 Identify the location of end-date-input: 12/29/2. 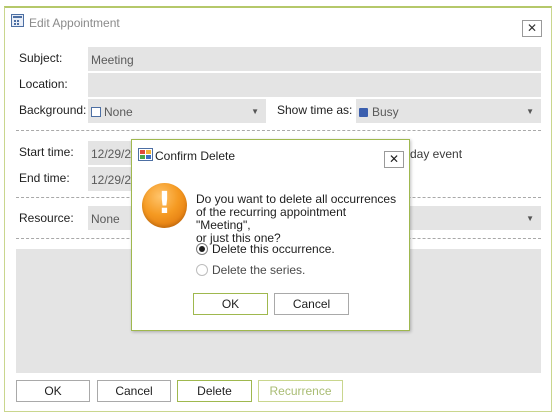
(110, 179).